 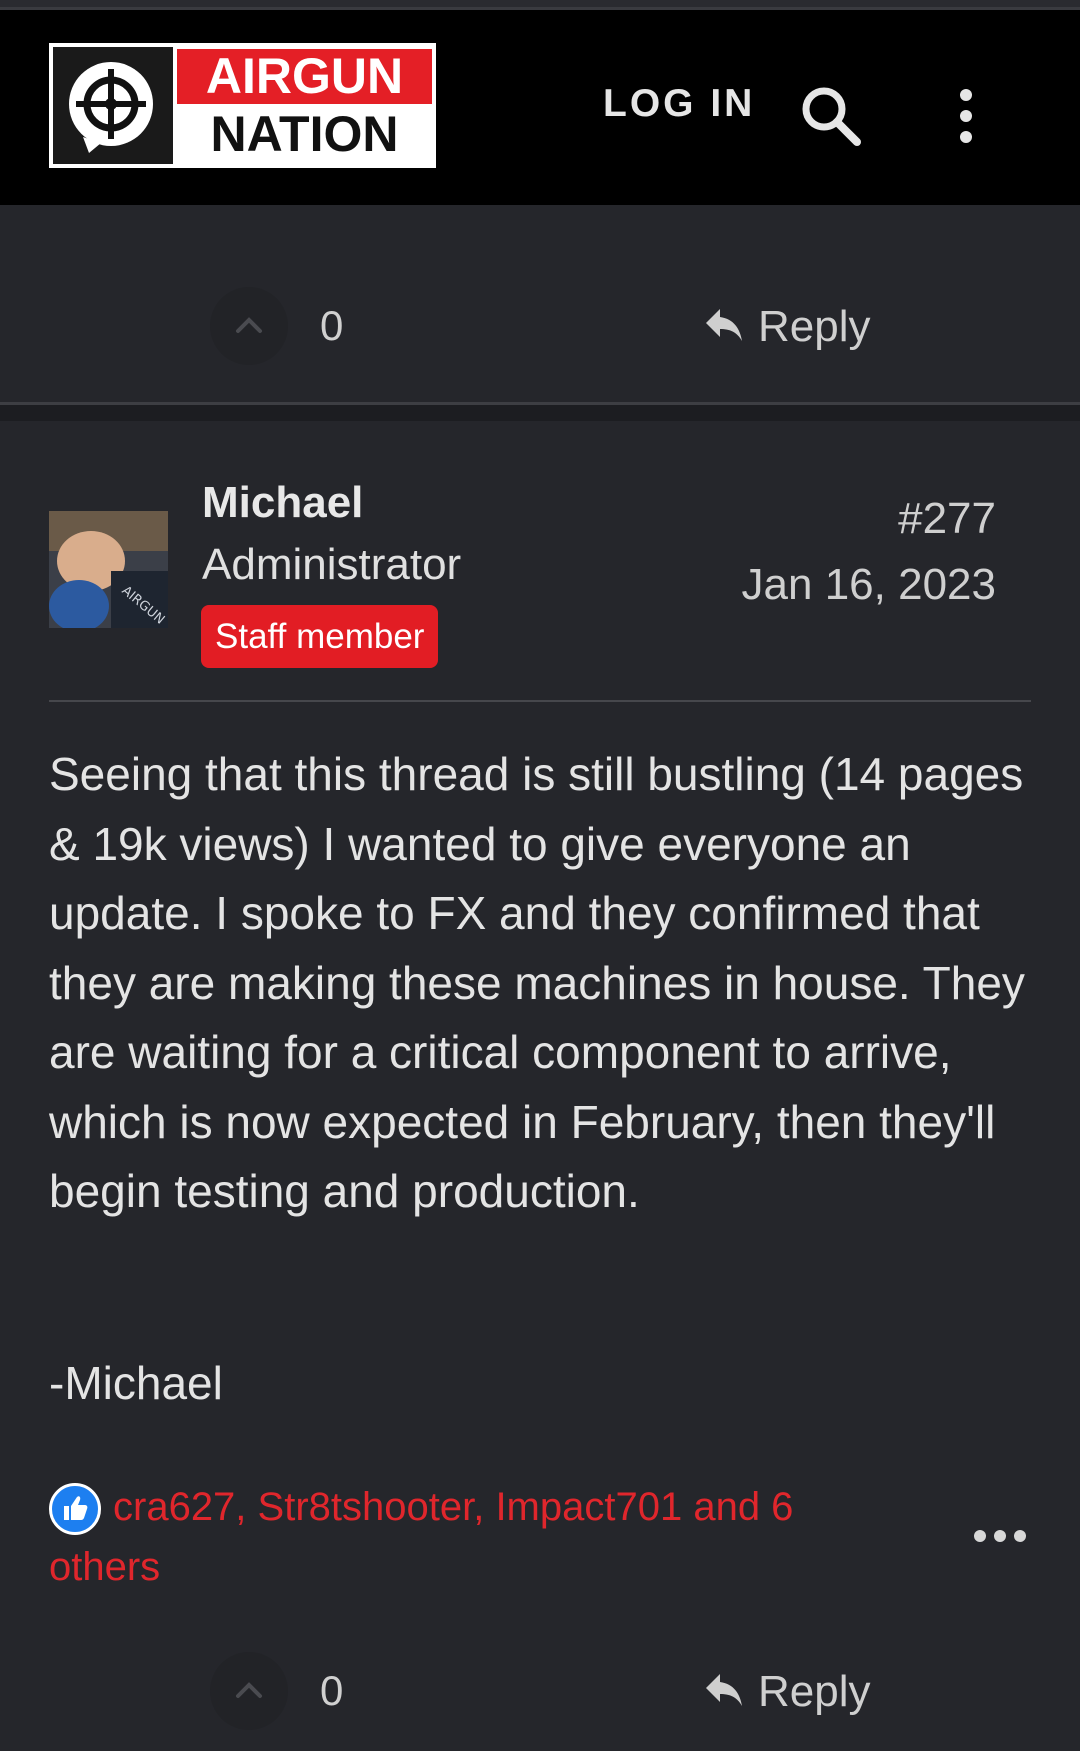 What do you see at coordinates (304, 76) in the screenshot?
I see `logo-text-airgun: AIRGUN` at bounding box center [304, 76].